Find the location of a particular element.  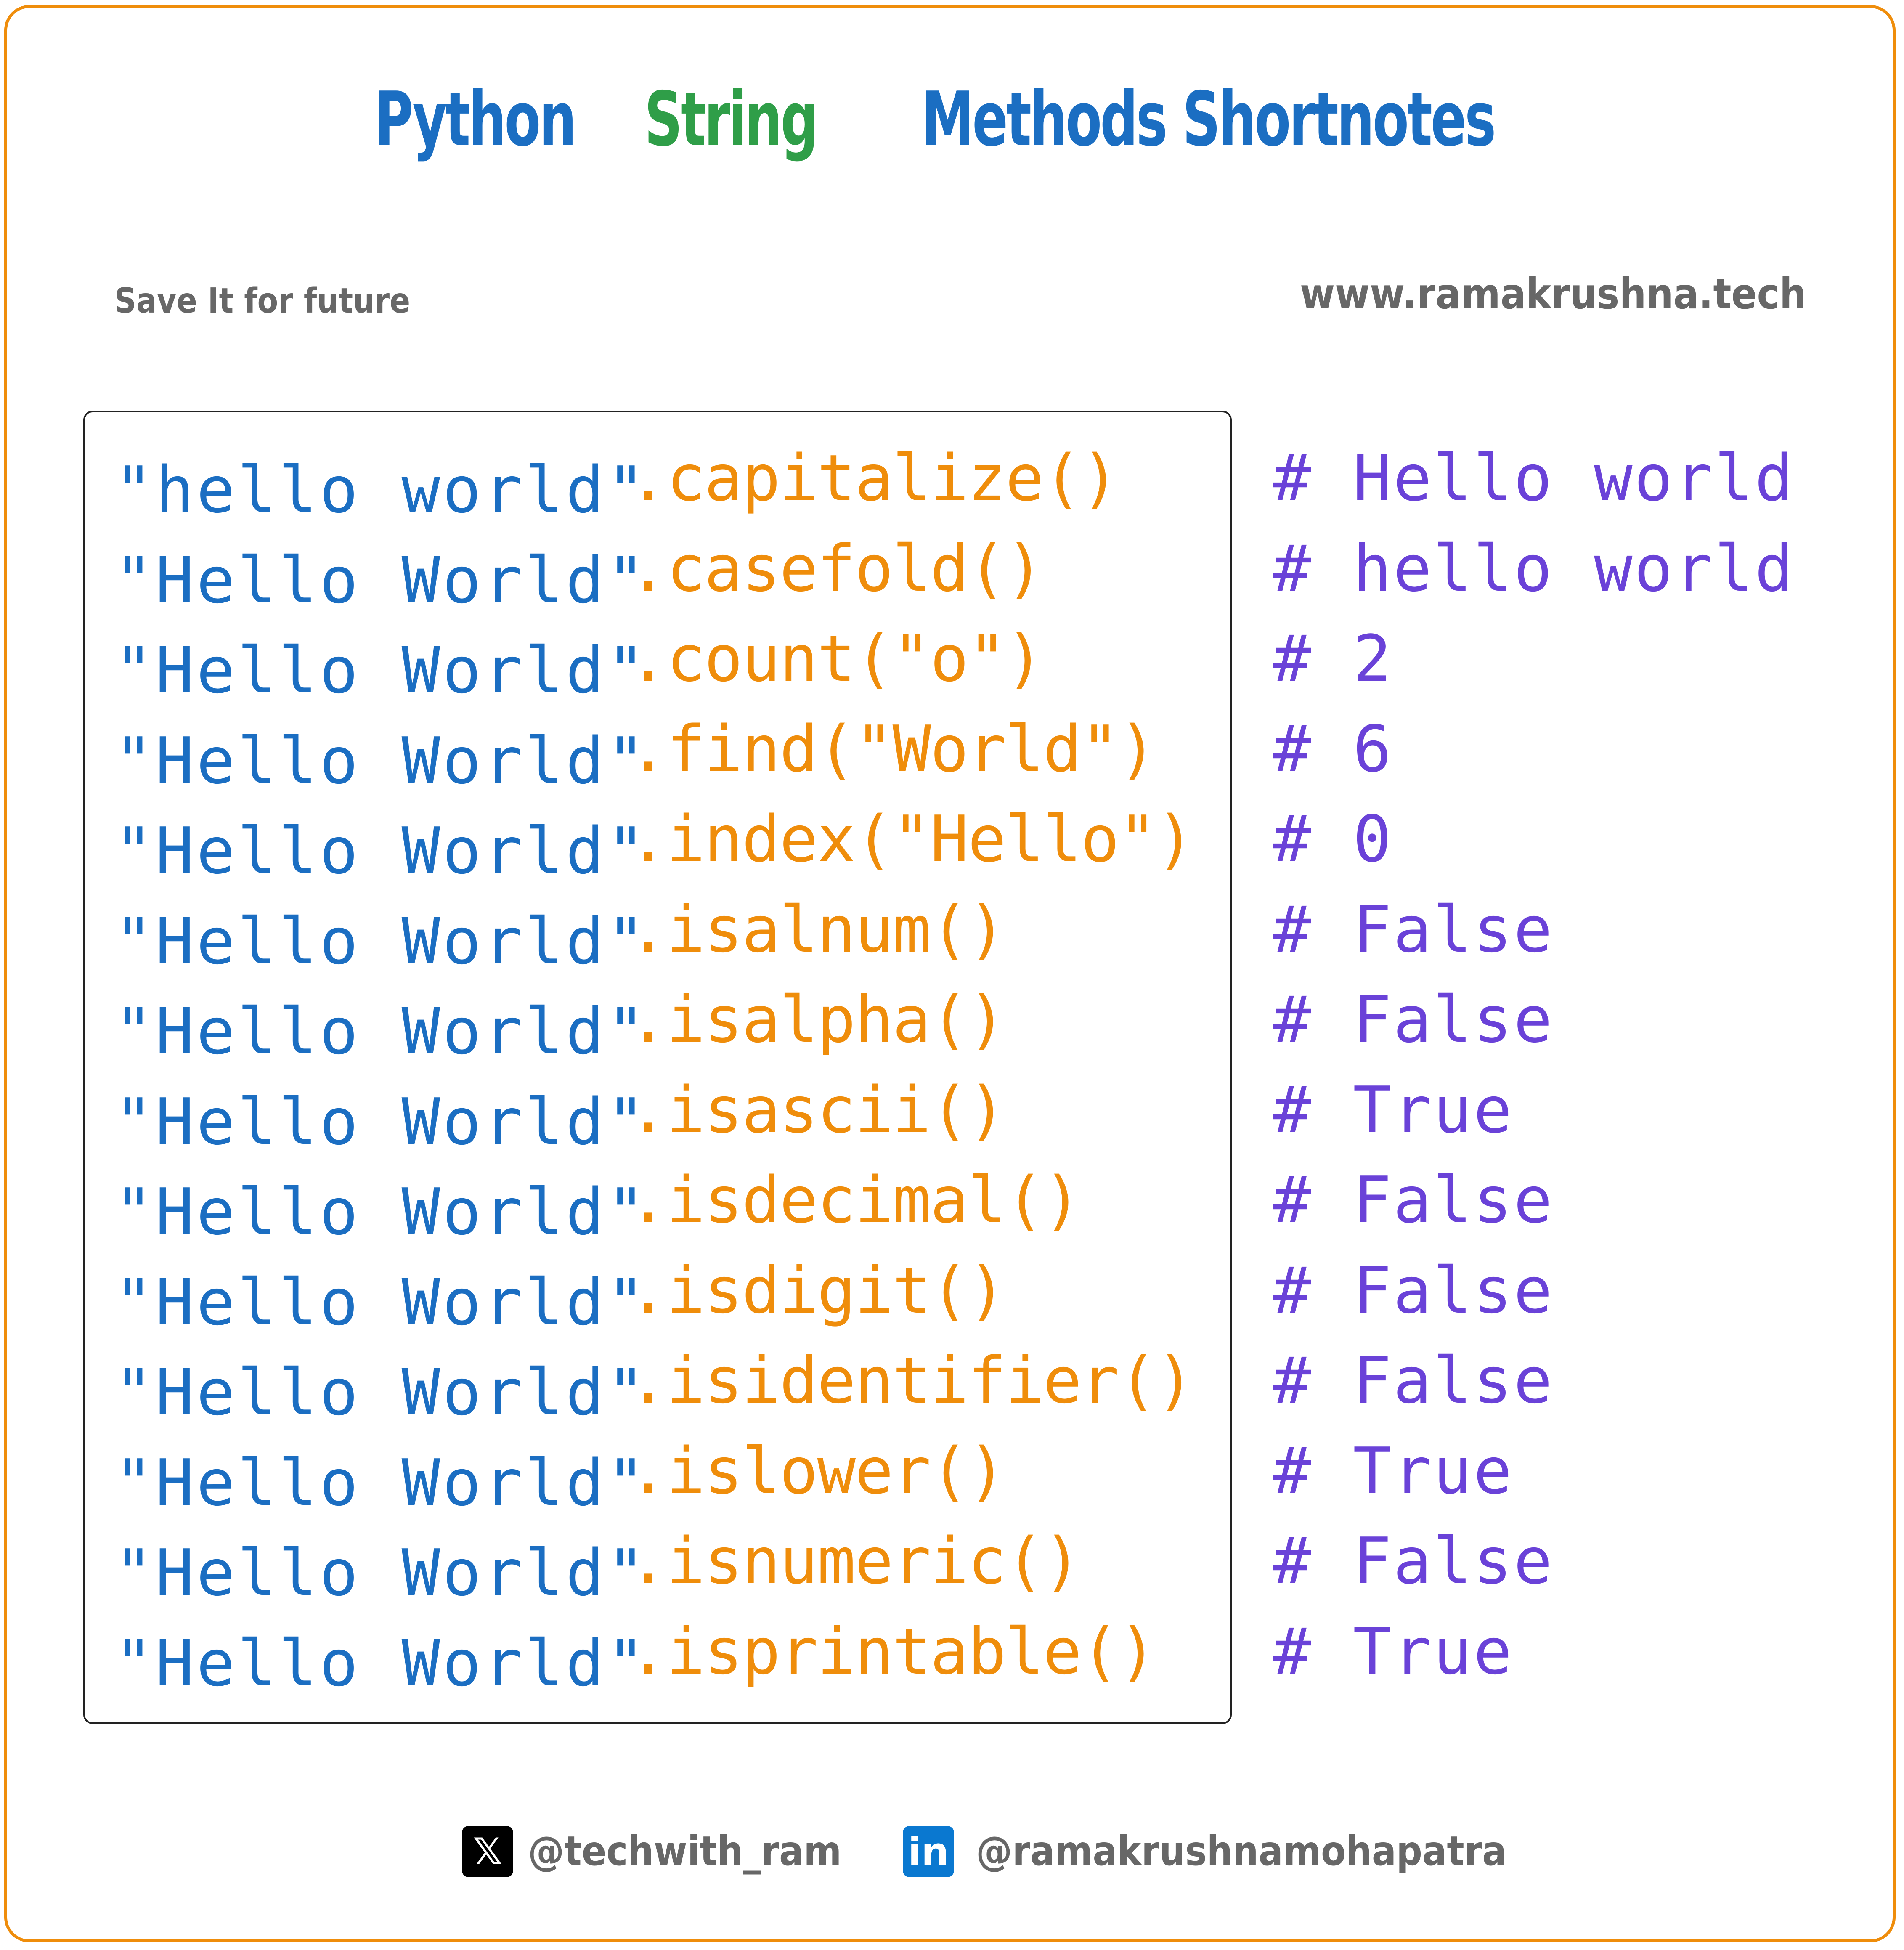

result-comment: # 6 is located at coordinates (1333, 748).